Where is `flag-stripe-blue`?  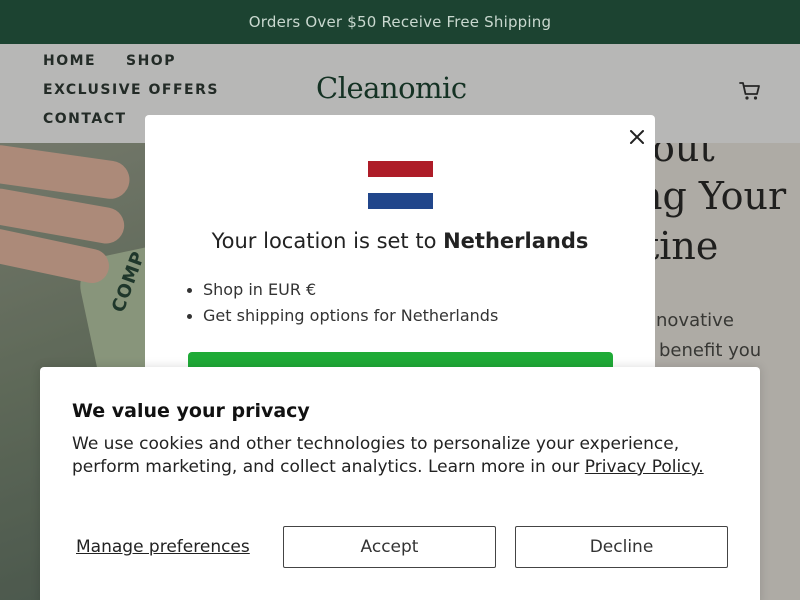
flag-stripe-blue is located at coordinates (400, 201).